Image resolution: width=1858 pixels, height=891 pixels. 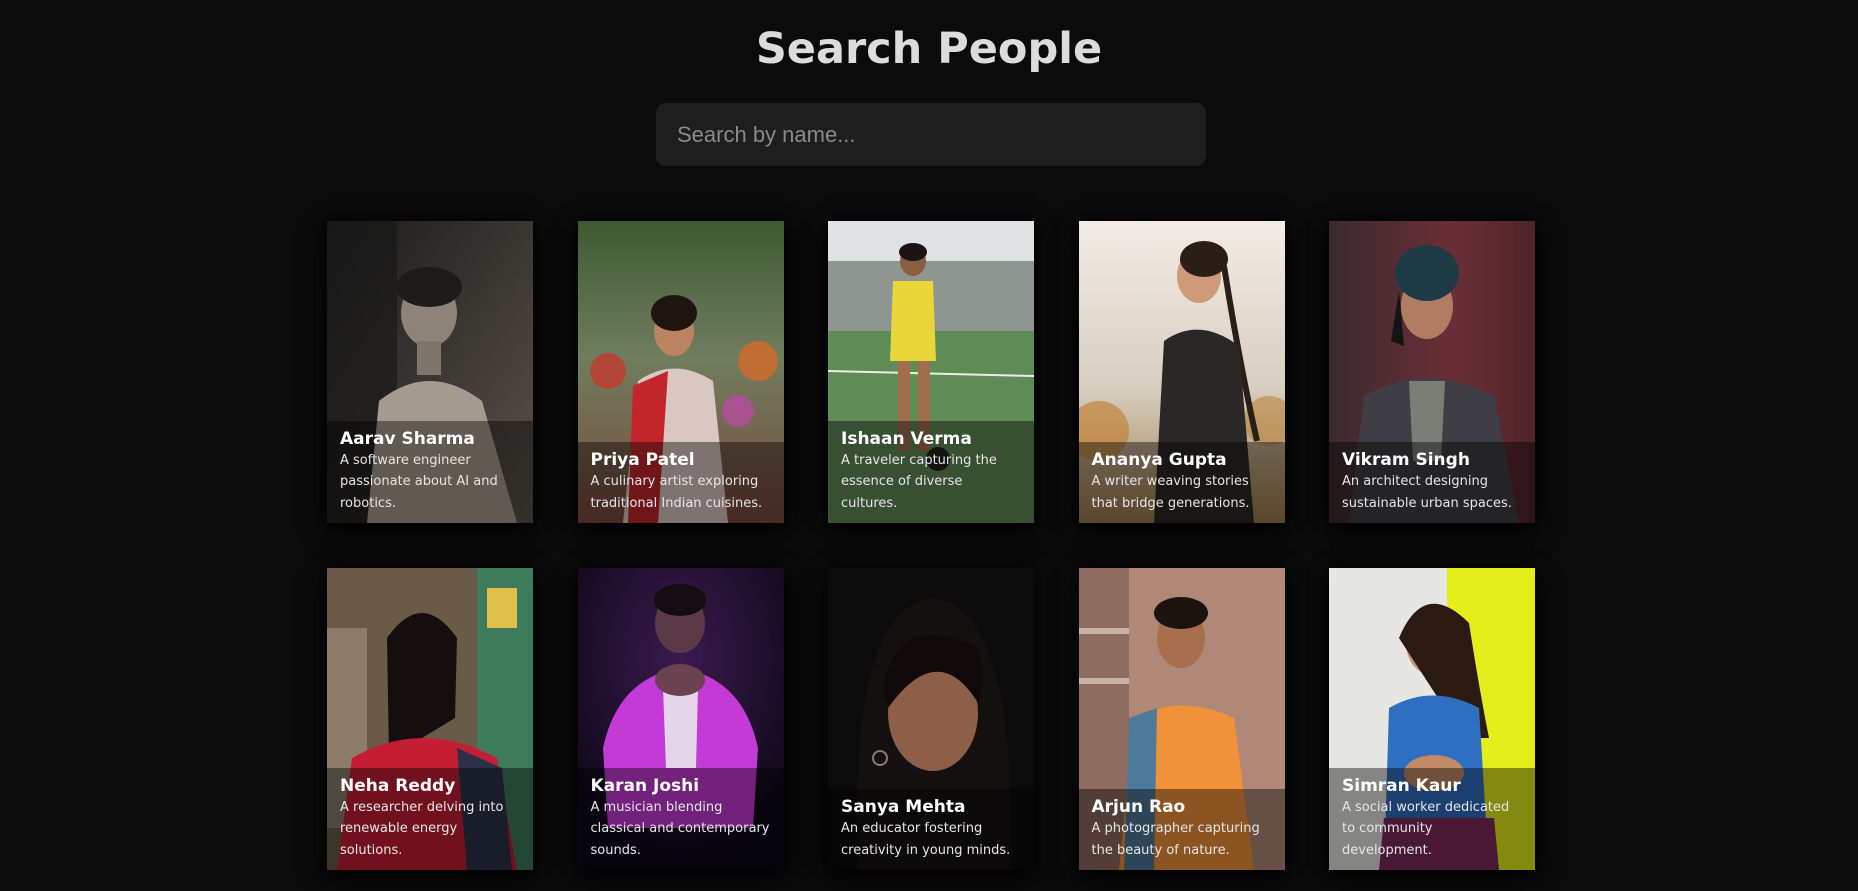 What do you see at coordinates (1138, 807) in the screenshot?
I see `person-name: Arjun Rao` at bounding box center [1138, 807].